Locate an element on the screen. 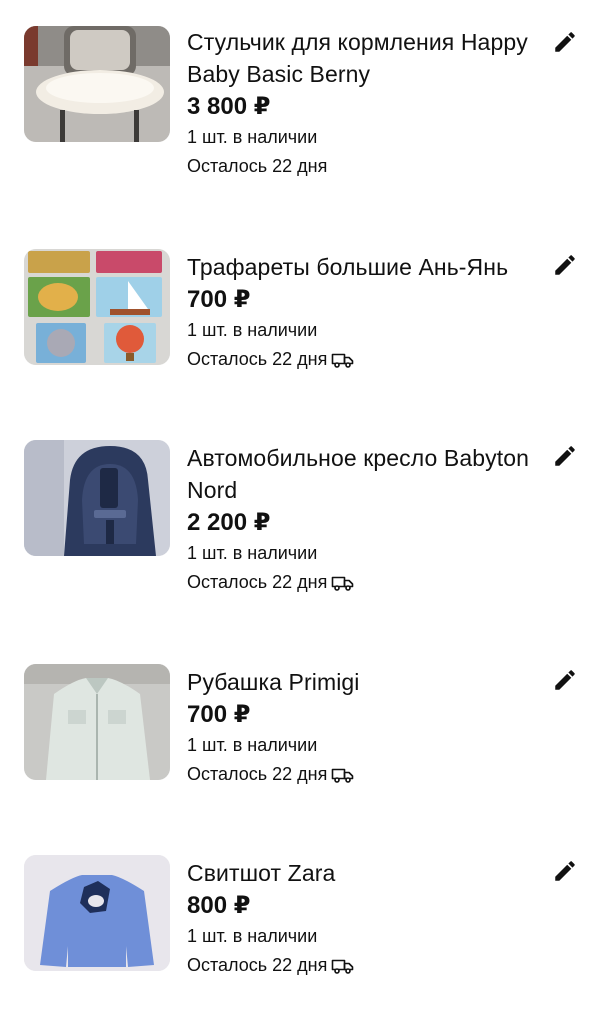 The image size is (600, 1035). stencil-puzzles-photo is located at coordinates (97, 307).